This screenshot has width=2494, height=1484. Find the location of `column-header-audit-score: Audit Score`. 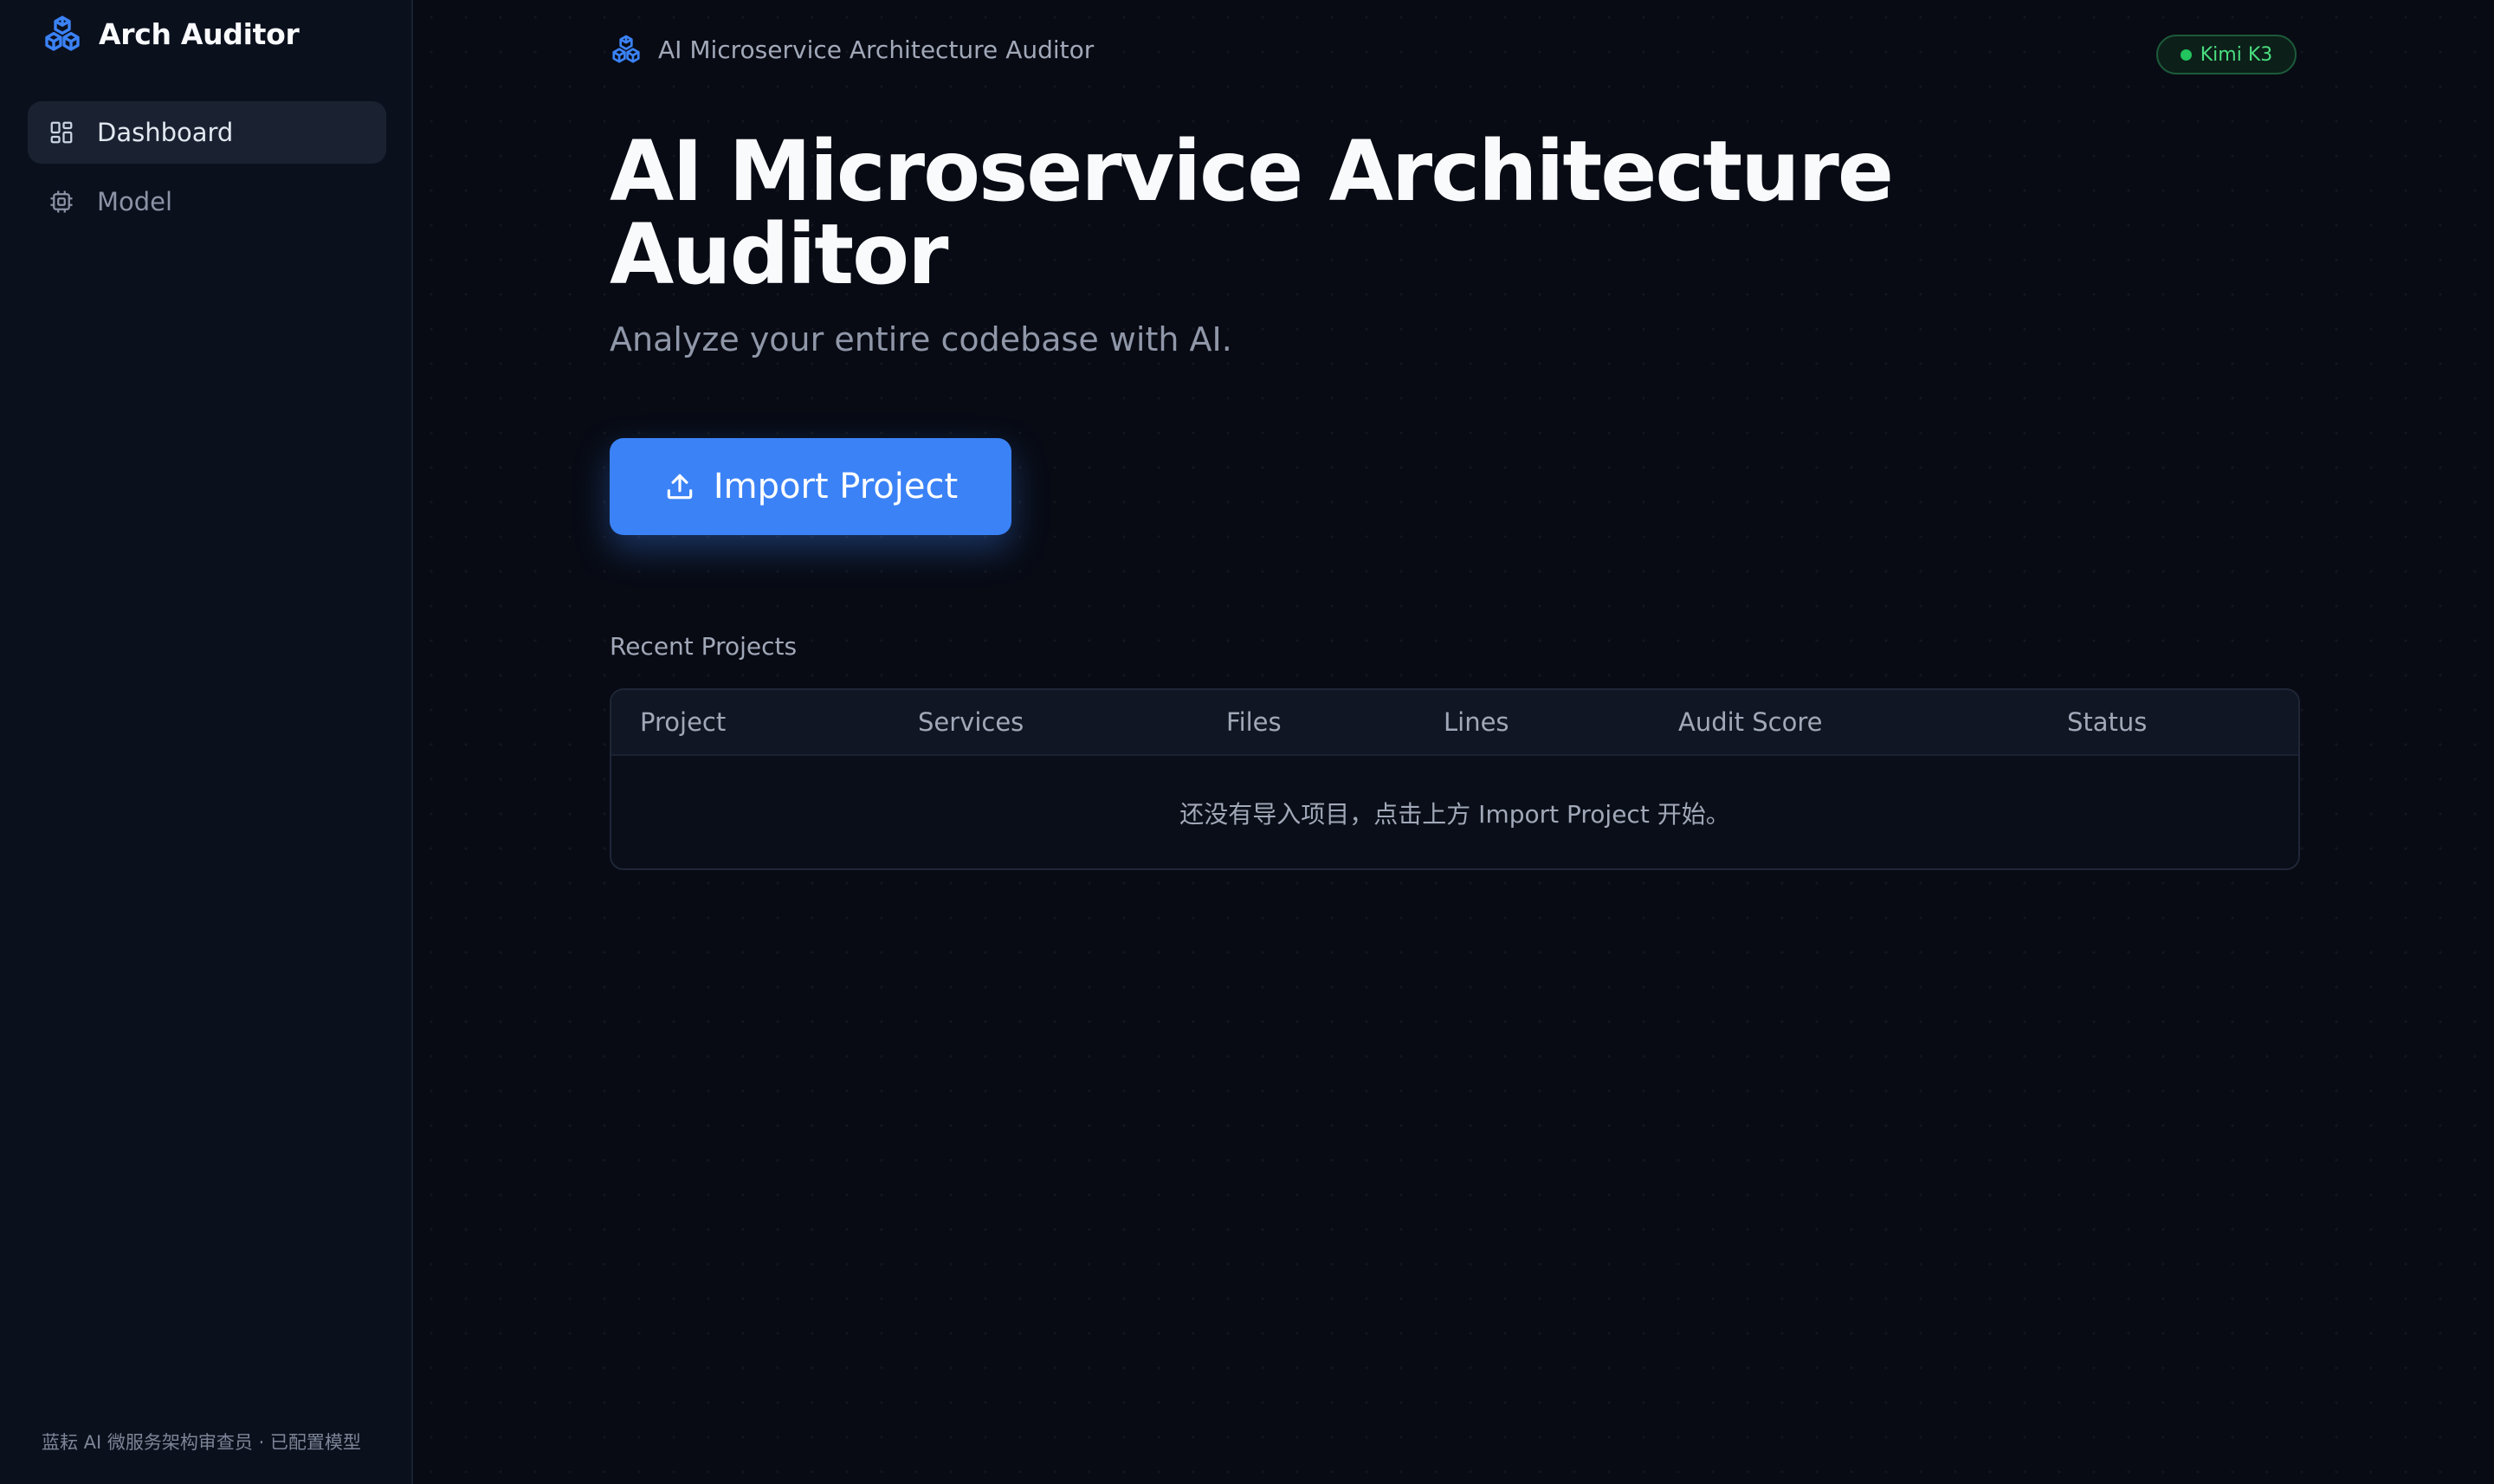

column-header-audit-score: Audit Score is located at coordinates (1750, 722).